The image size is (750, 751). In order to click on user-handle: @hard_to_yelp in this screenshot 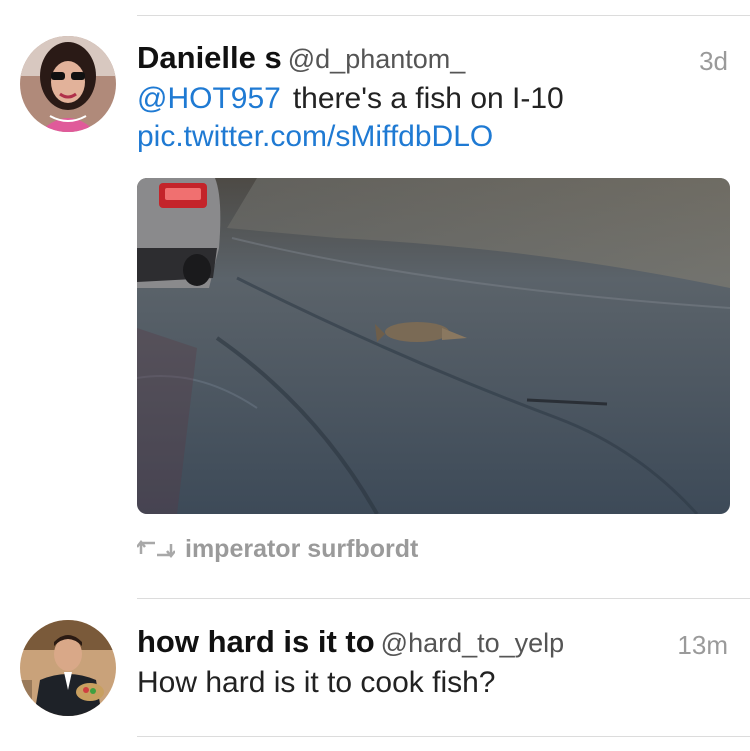, I will do `click(473, 643)`.